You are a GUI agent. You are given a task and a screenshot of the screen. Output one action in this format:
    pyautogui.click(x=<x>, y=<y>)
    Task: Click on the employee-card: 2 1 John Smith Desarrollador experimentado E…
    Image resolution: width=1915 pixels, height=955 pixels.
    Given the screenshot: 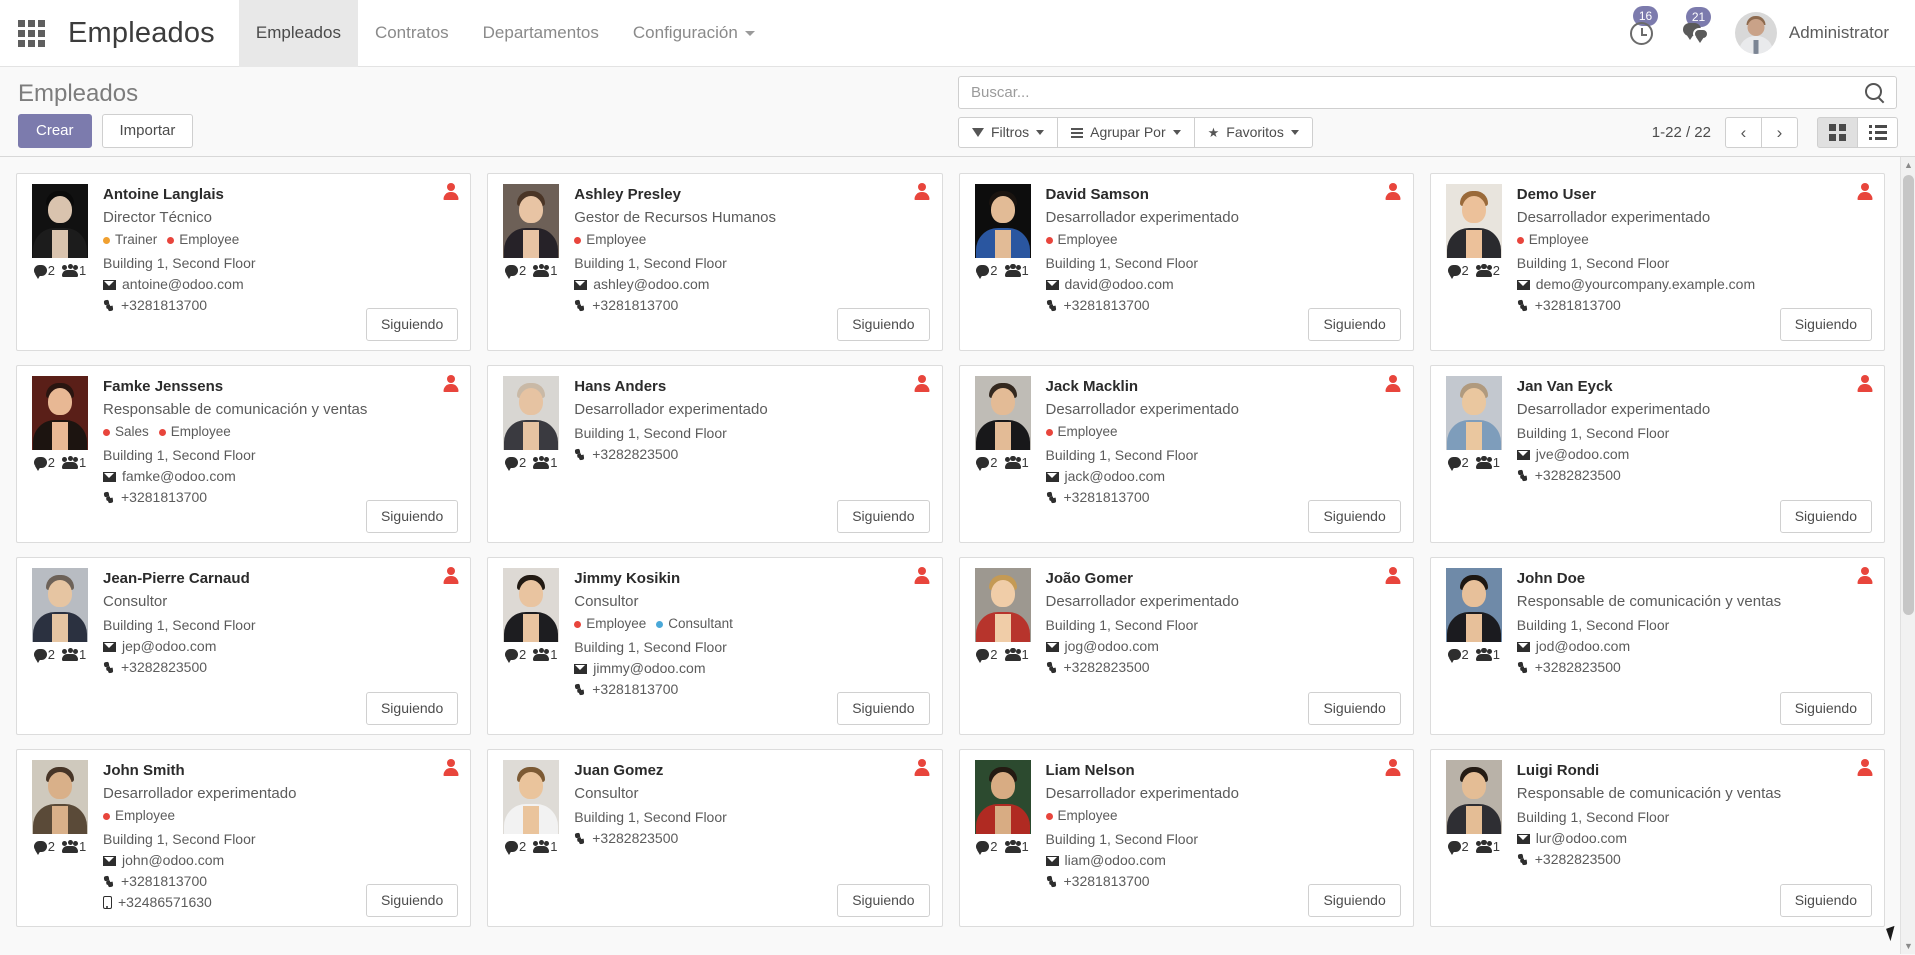 What is the action you would take?
    pyautogui.click(x=244, y=838)
    